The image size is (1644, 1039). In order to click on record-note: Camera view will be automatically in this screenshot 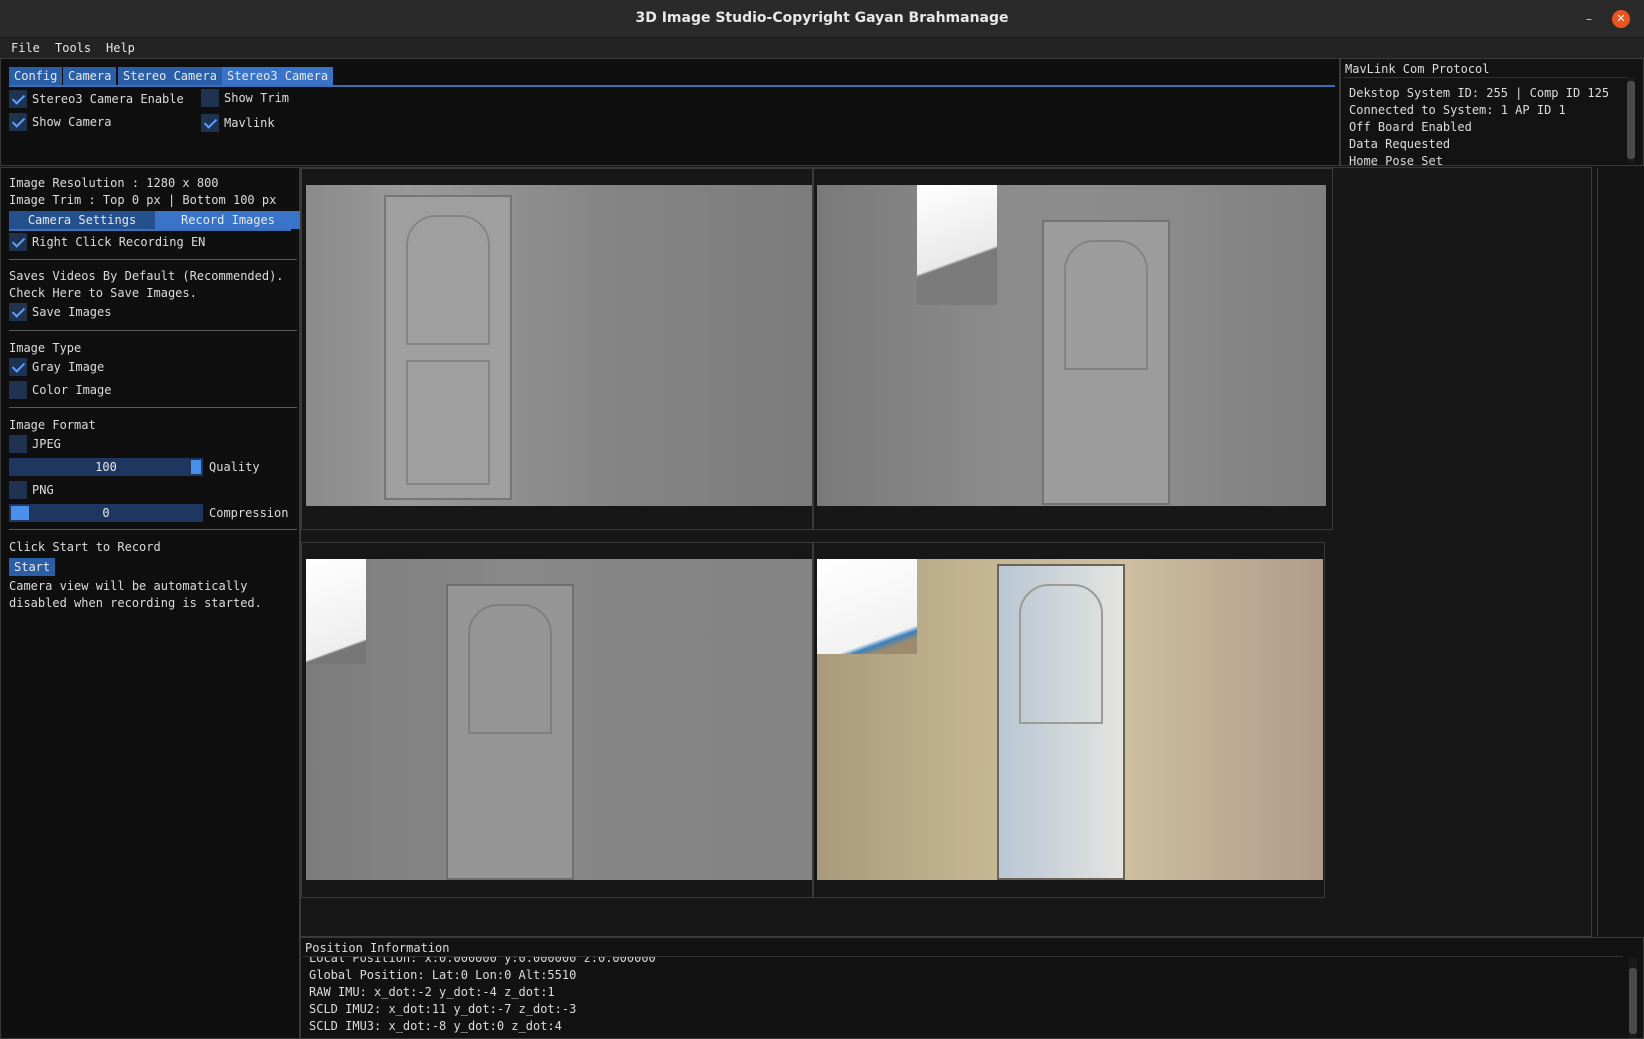, I will do `click(128, 586)`.